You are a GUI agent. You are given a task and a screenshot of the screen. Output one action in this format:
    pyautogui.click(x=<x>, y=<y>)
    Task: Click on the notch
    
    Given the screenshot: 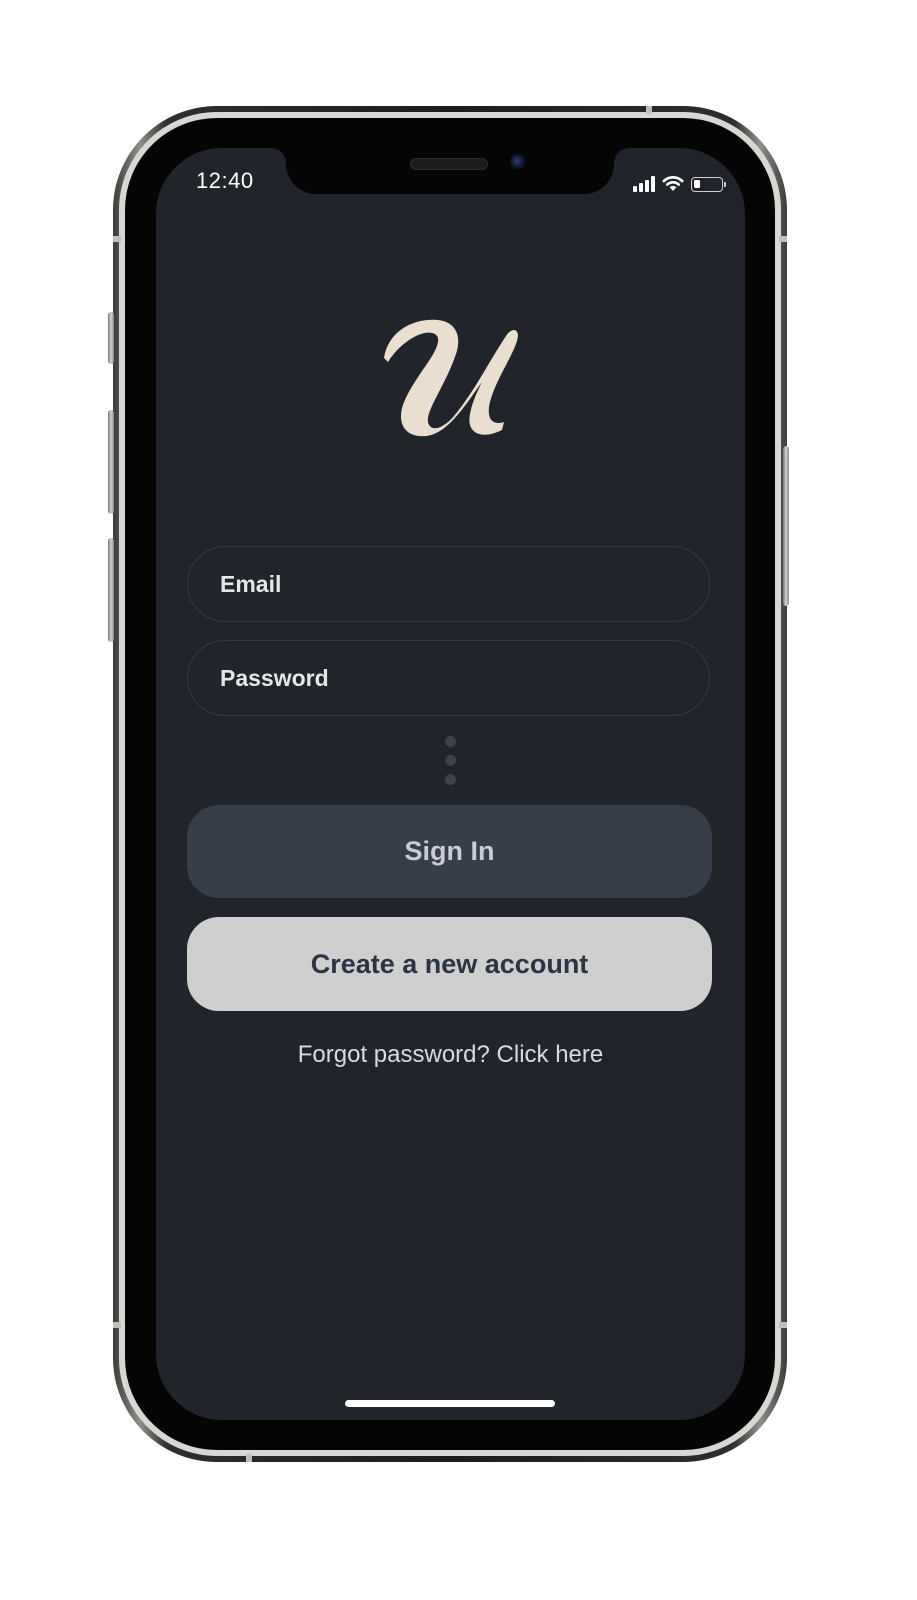 What is the action you would take?
    pyautogui.click(x=450, y=171)
    